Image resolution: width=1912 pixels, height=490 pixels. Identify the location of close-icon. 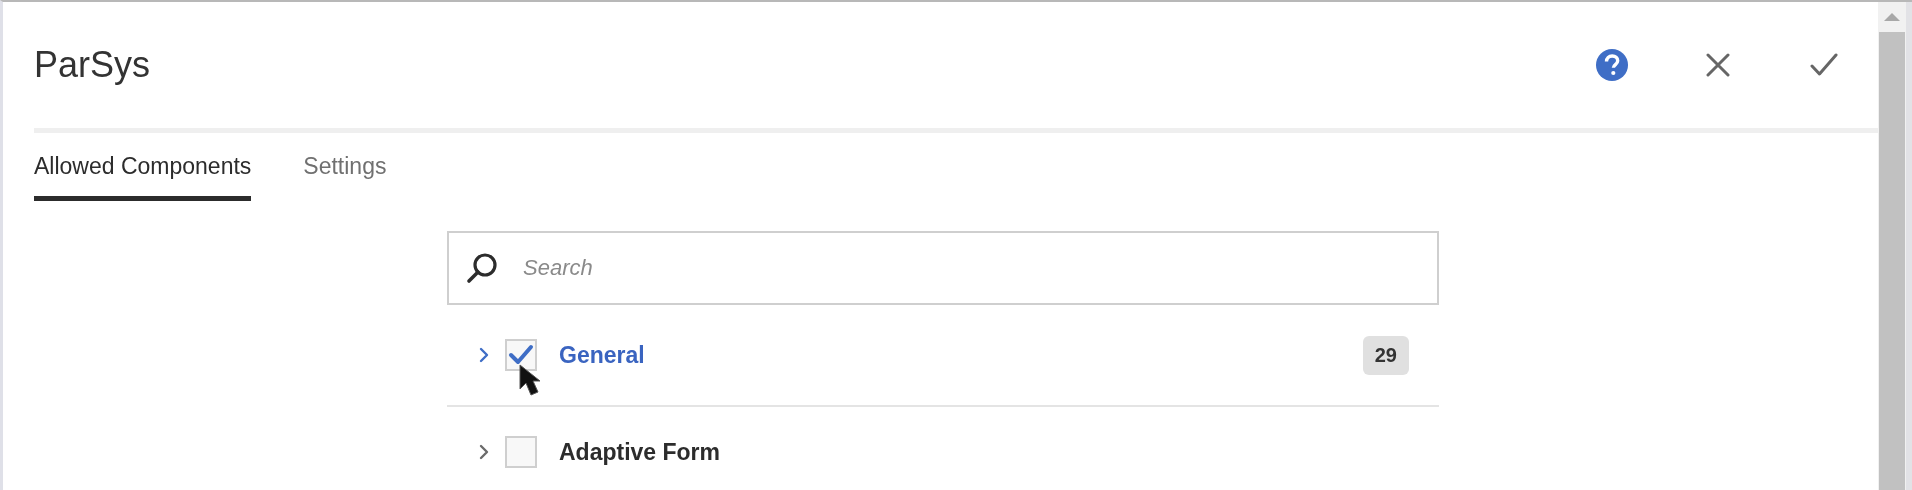
(1718, 65).